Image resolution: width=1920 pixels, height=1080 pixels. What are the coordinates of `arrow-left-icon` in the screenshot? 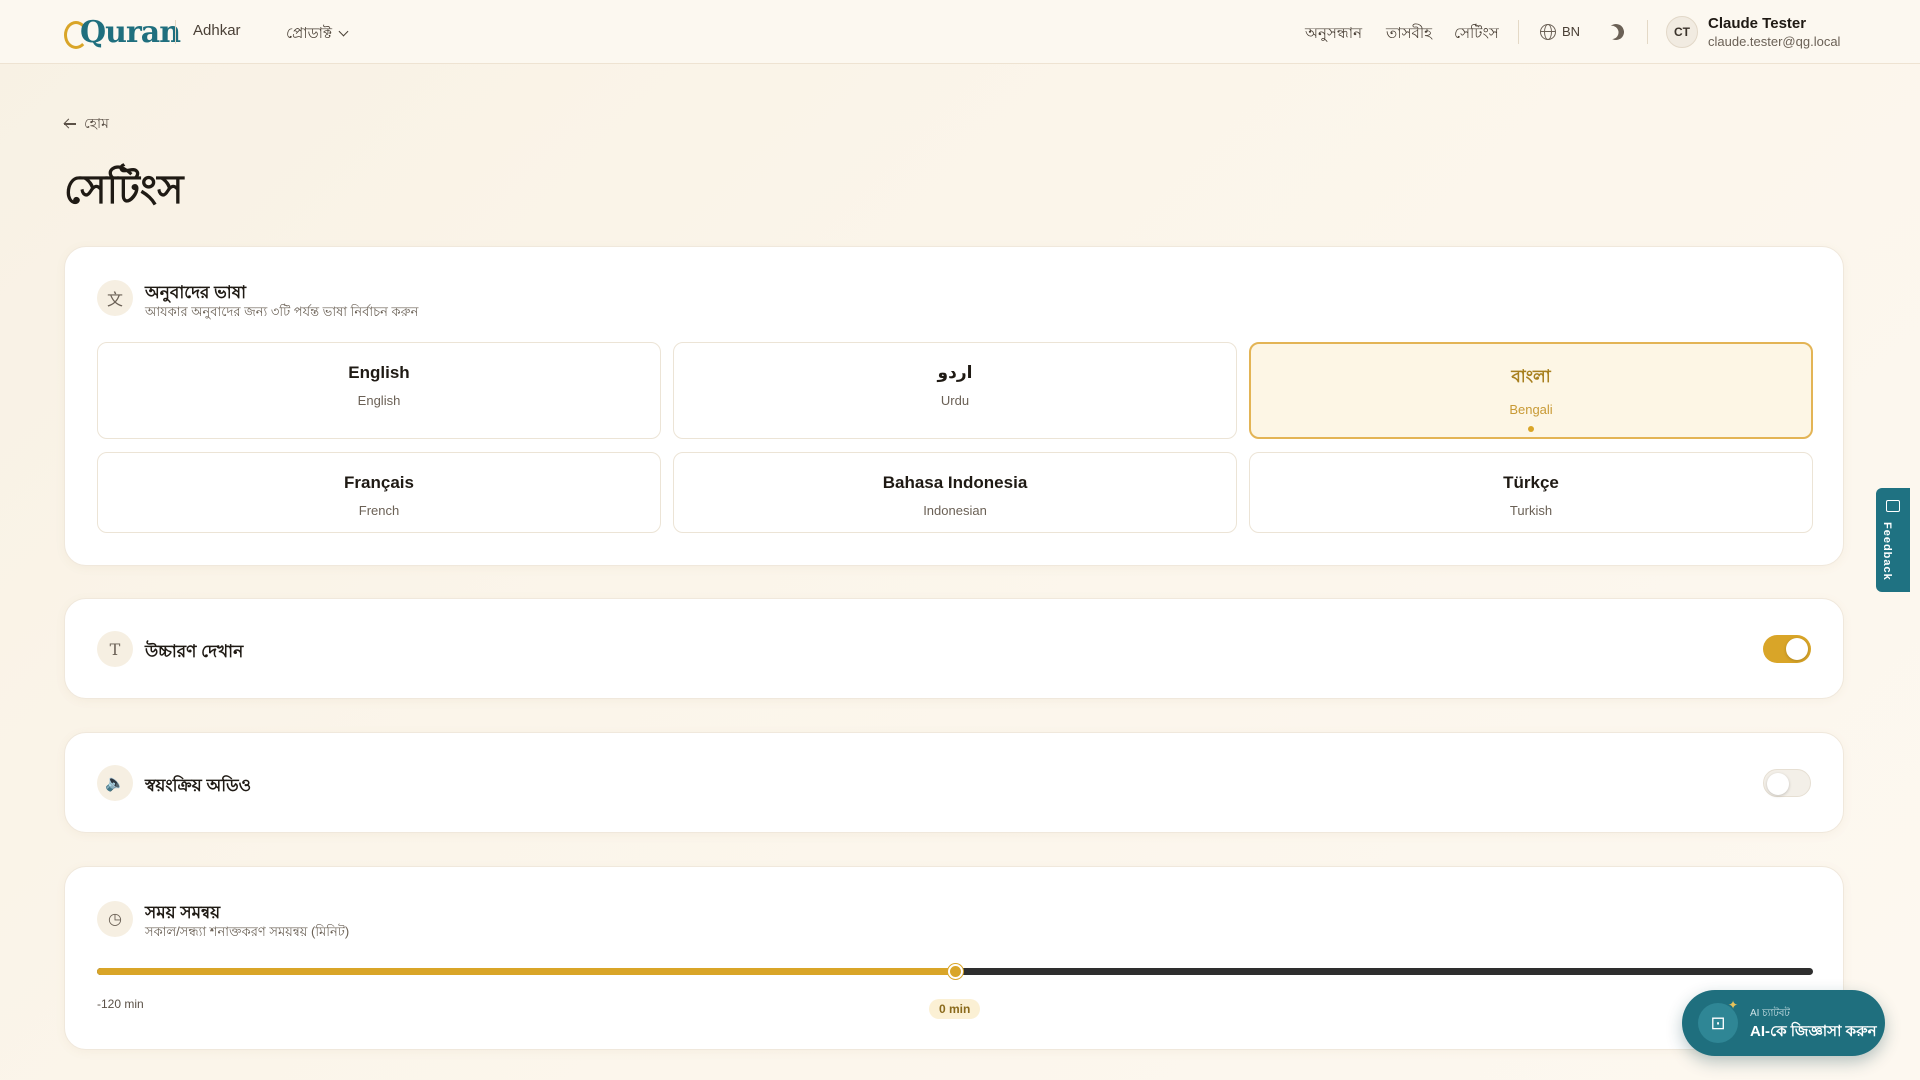 It's located at (70, 124).